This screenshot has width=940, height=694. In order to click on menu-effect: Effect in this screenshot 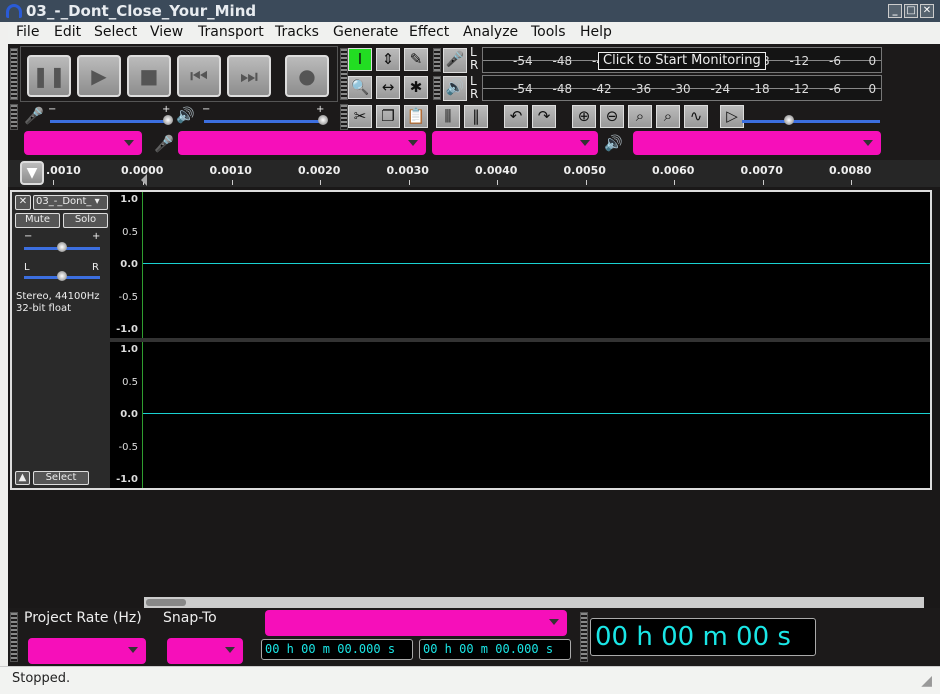, I will do `click(429, 32)`.